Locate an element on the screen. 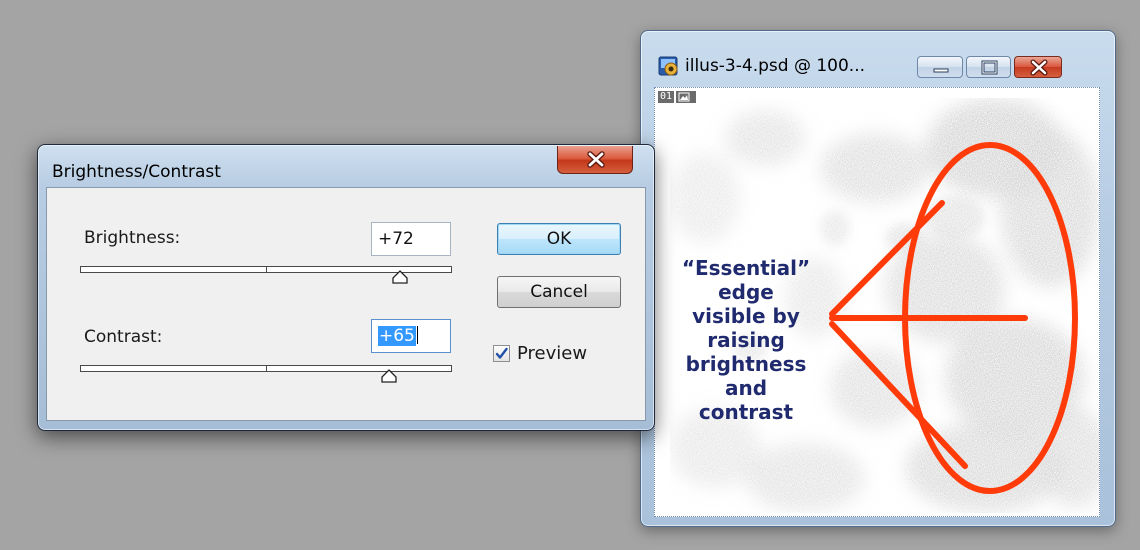  annotation-line: brightness is located at coordinates (746, 364).